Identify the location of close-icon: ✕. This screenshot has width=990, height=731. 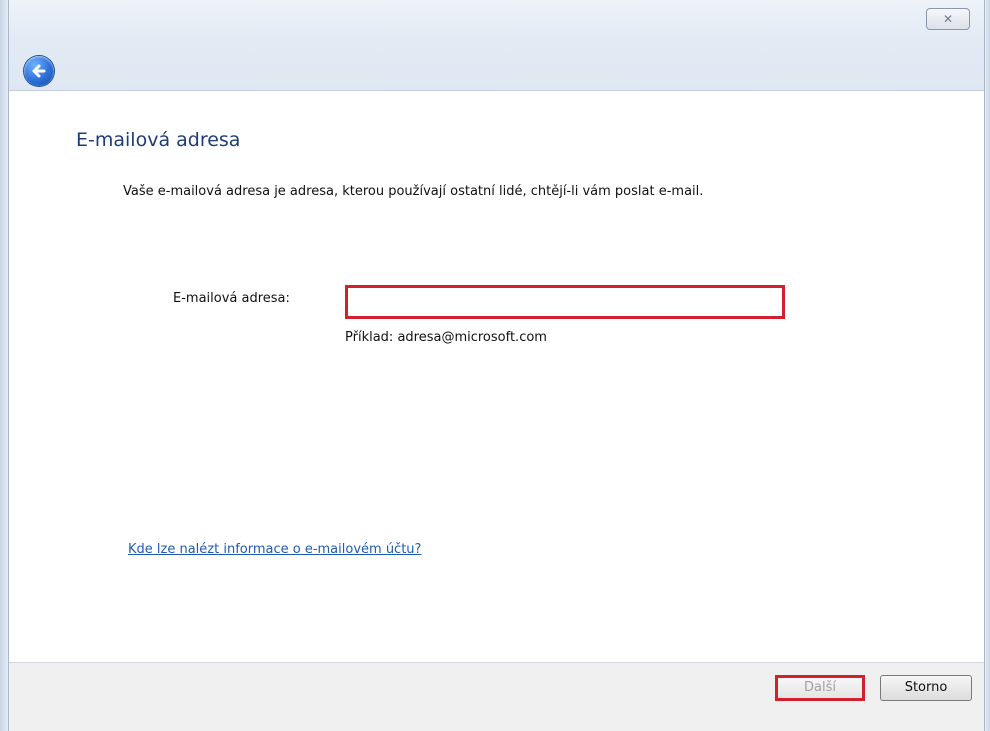
(948, 19).